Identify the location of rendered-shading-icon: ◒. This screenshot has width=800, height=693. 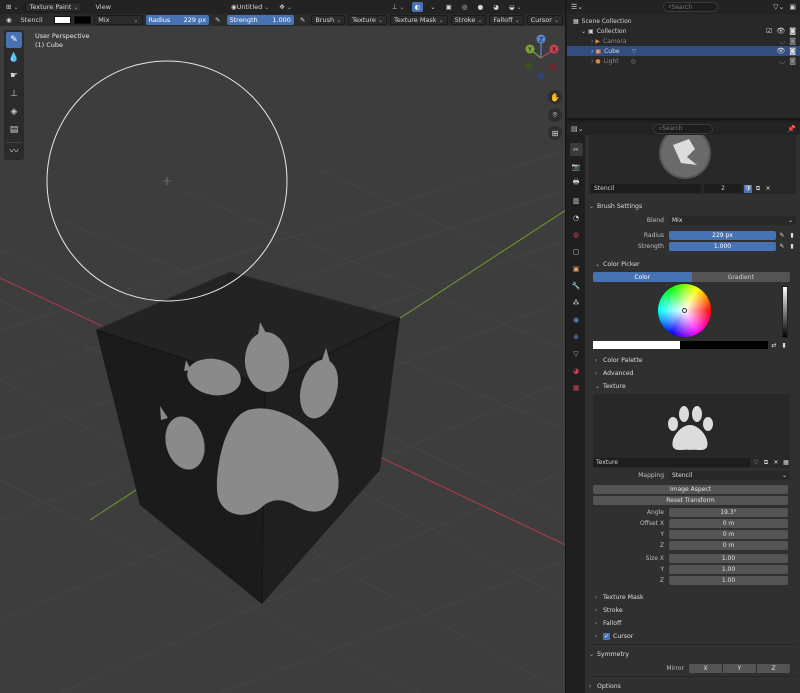
(515, 7).